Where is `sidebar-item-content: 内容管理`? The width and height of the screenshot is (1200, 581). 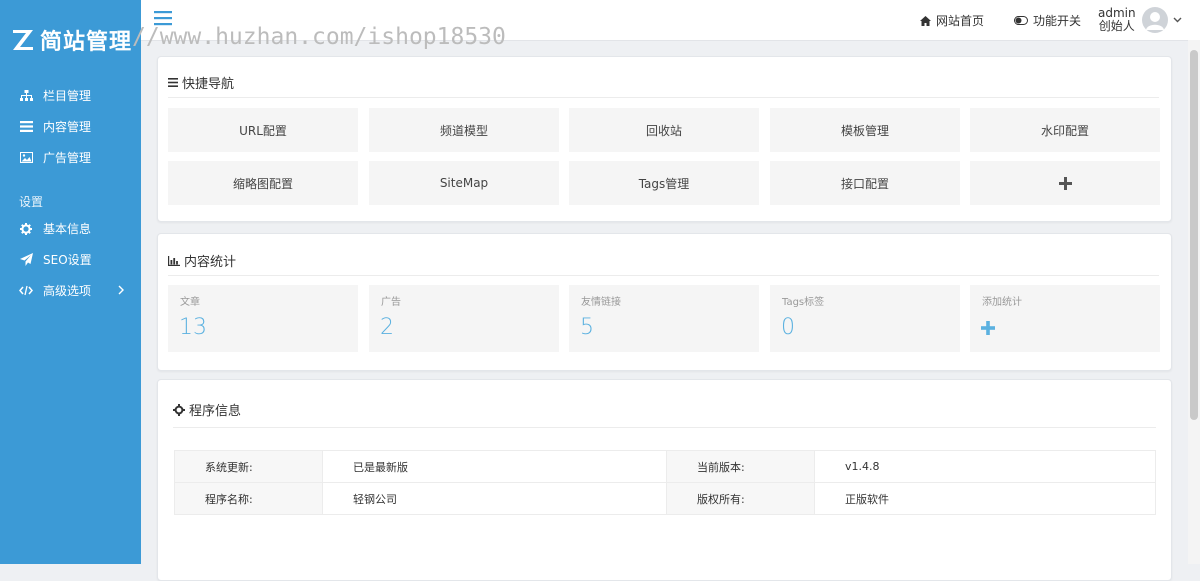 sidebar-item-content: 内容管理 is located at coordinates (70, 126).